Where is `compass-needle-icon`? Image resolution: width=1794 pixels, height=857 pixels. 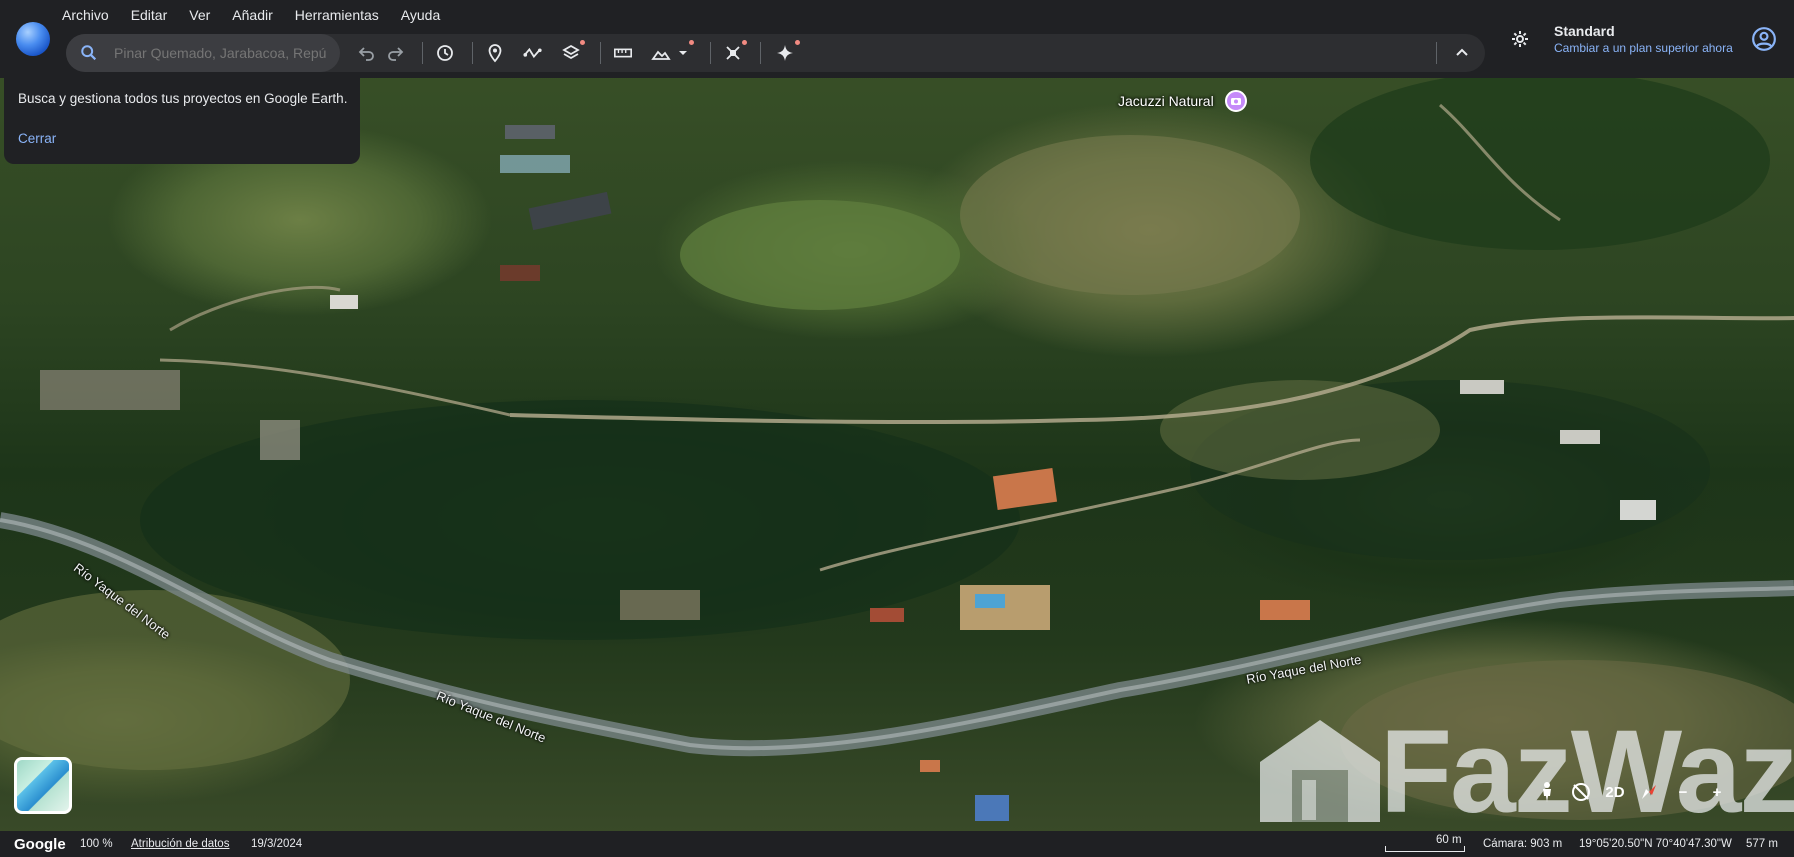 compass-needle-icon is located at coordinates (1649, 792).